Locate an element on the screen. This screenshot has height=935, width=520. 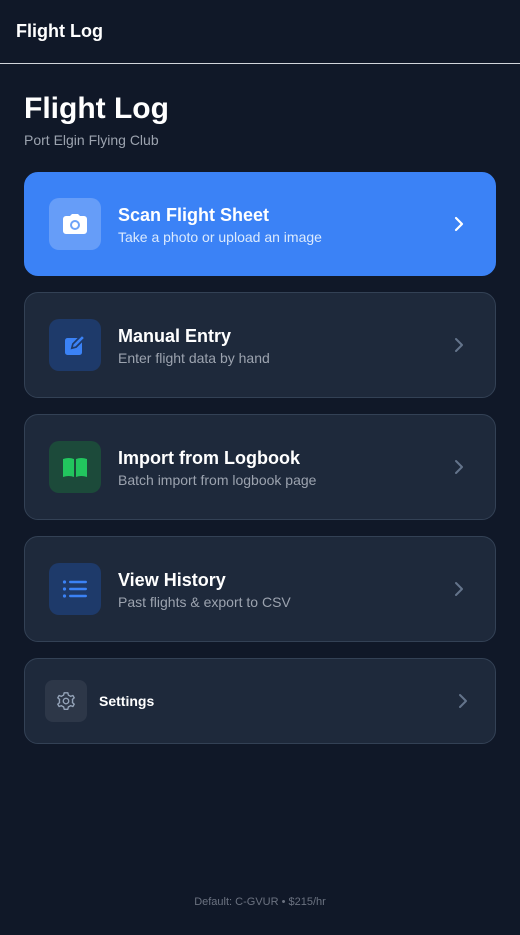
app-title: Flight Log is located at coordinates (59, 31).